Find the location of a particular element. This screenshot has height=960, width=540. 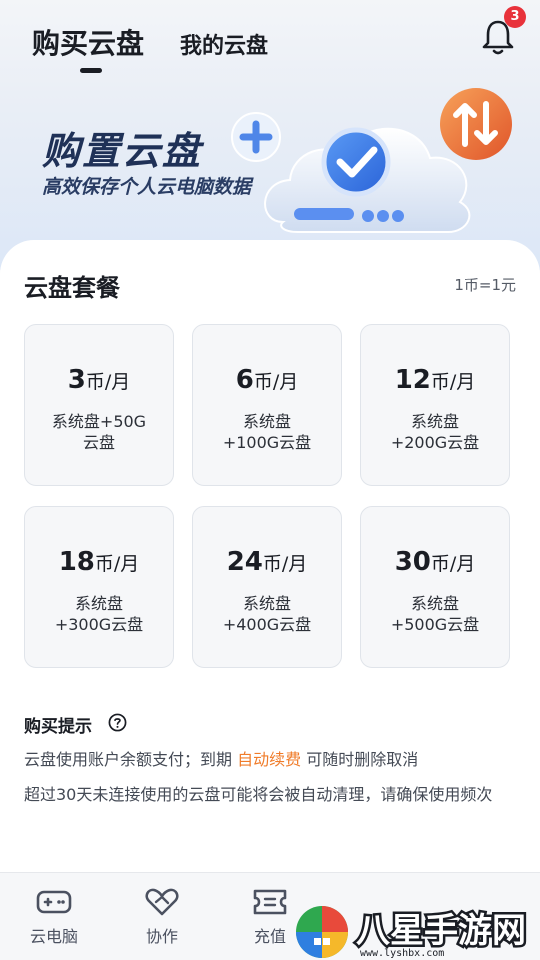

plan-amount: 24 is located at coordinates (244, 562).